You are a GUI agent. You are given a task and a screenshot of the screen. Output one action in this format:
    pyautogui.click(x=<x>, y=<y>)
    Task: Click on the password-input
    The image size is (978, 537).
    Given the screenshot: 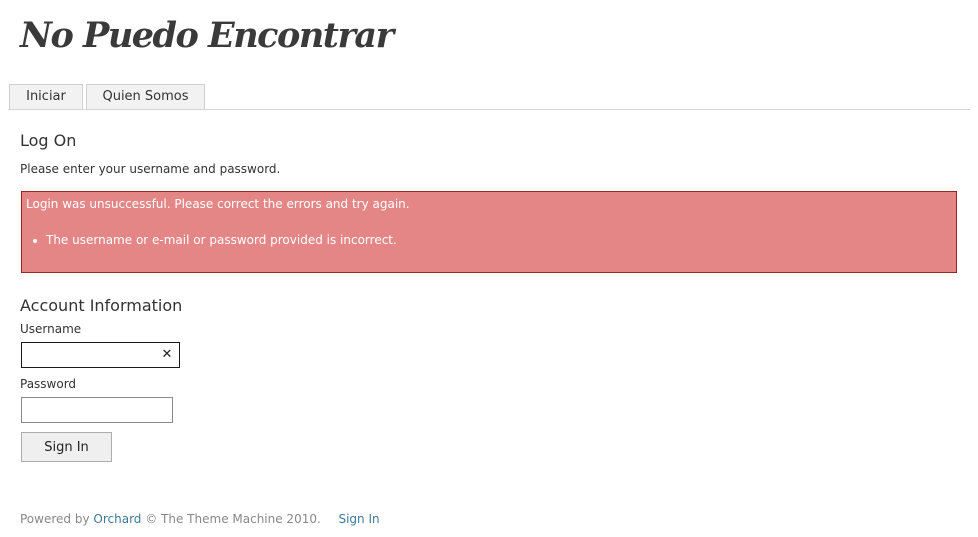 What is the action you would take?
    pyautogui.click(x=97, y=410)
    